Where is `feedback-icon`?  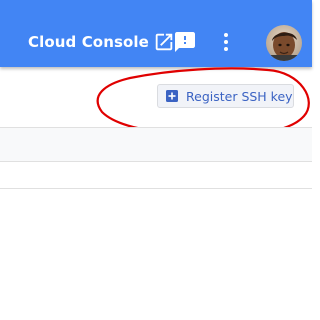
feedback-icon is located at coordinates (185, 42).